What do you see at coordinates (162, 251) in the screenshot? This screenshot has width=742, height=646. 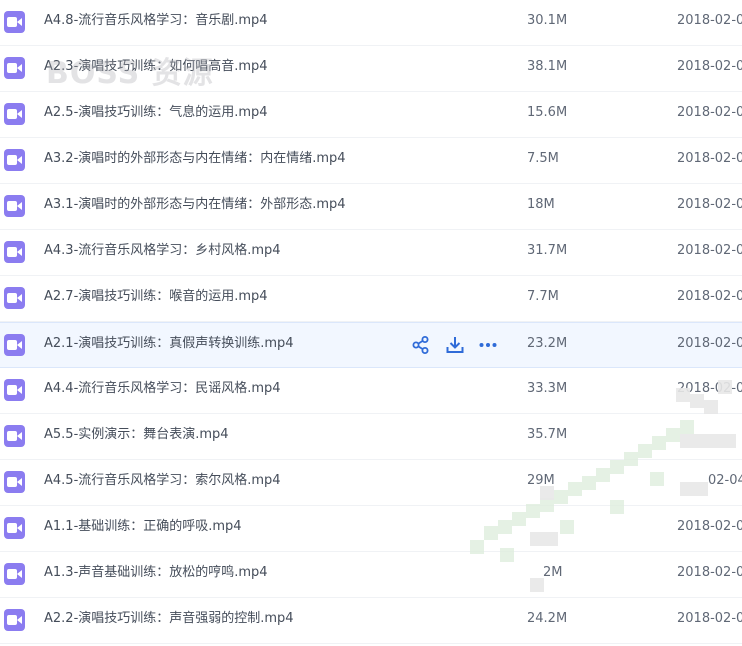 I see `file-name: A4.3-流行音乐风格学习：乡村风格.mp4` at bounding box center [162, 251].